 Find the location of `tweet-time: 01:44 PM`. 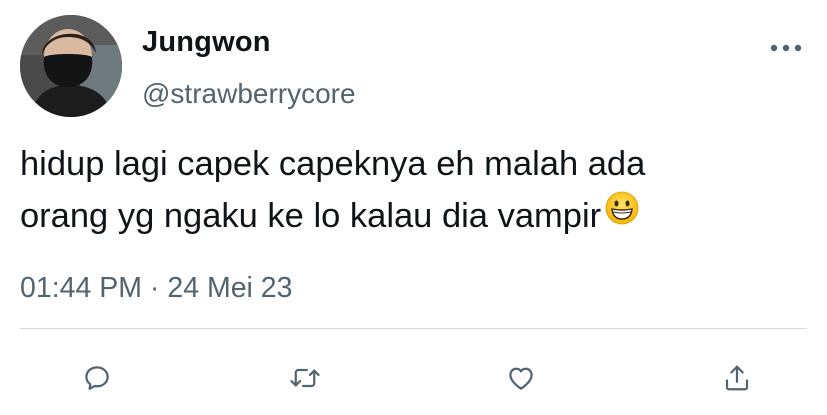

tweet-time: 01:44 PM is located at coordinates (81, 288).